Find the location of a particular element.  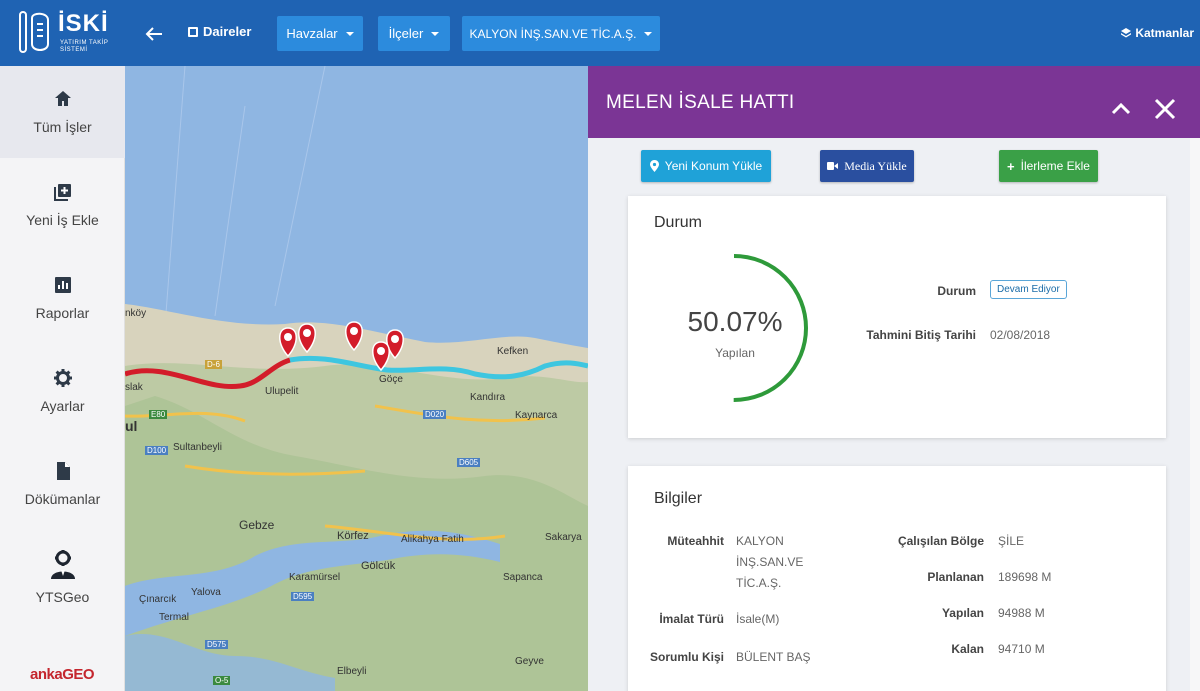

yeni-konum-yukle-button: Yeni Konum Yükle is located at coordinates (706, 166).